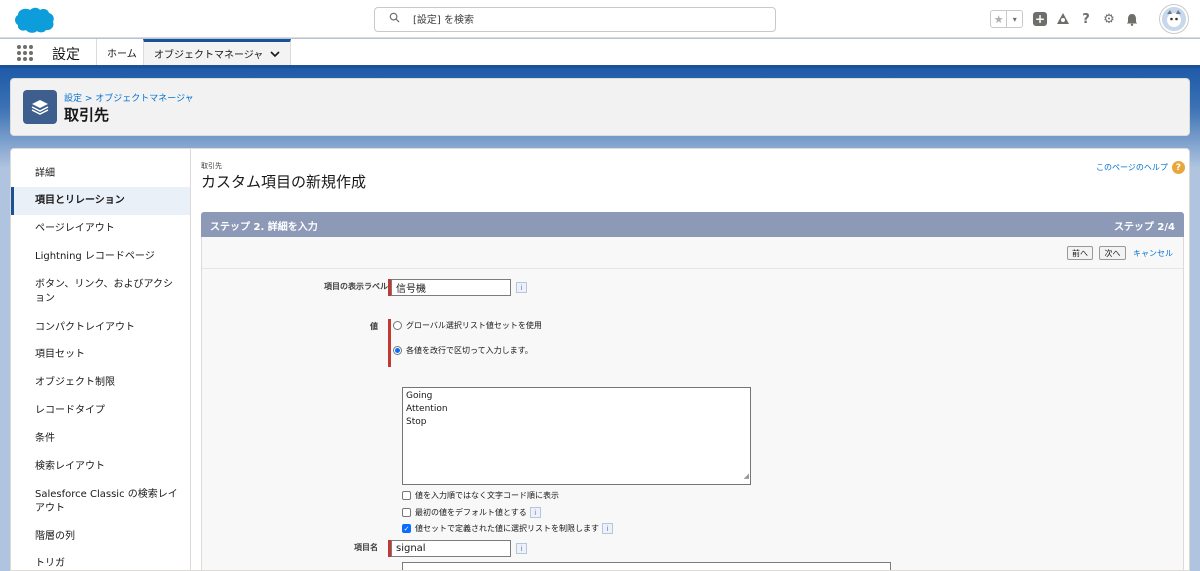 This screenshot has width=1200, height=571. Describe the element at coordinates (600, 53) in the screenshot. I see `context-bar: 設定 ホーム オブジェクトマネージャ` at that location.